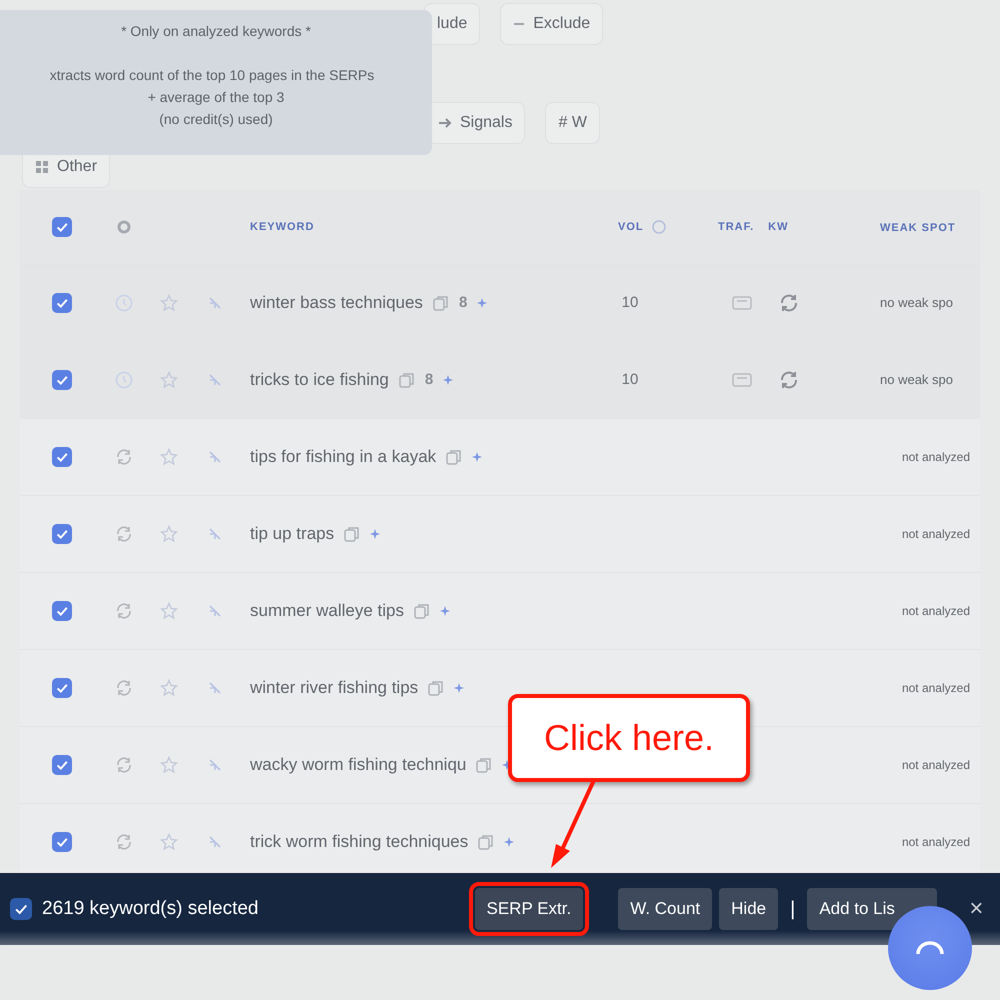  Describe the element at coordinates (292, 534) in the screenshot. I see `keyword-text: tip up traps` at that location.